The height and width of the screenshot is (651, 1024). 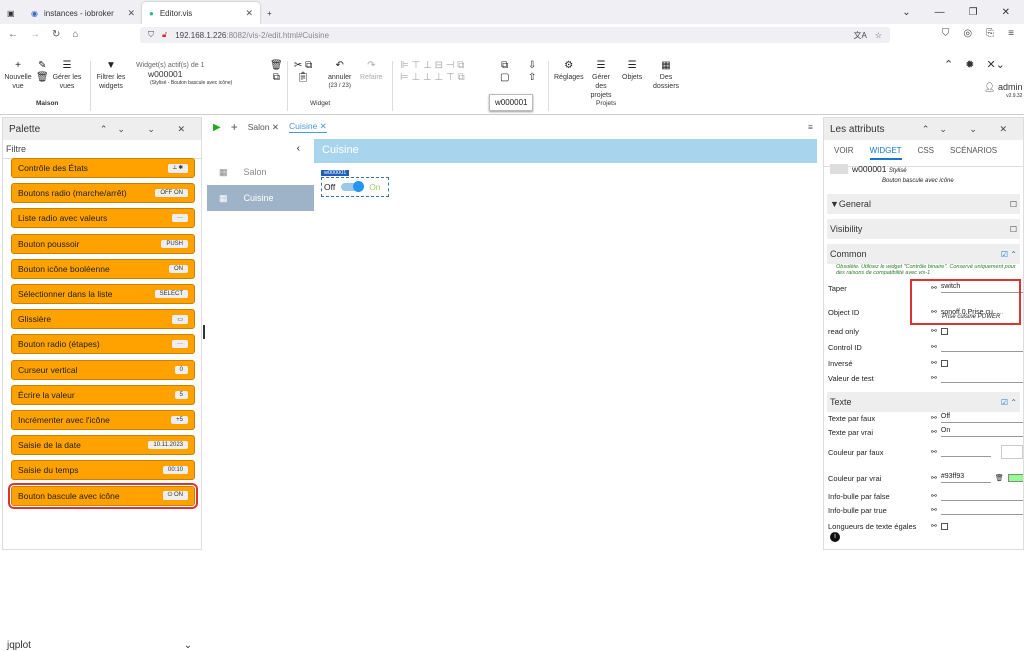 I want to click on palette-item: Glissière ▭, so click(x=103, y=319).